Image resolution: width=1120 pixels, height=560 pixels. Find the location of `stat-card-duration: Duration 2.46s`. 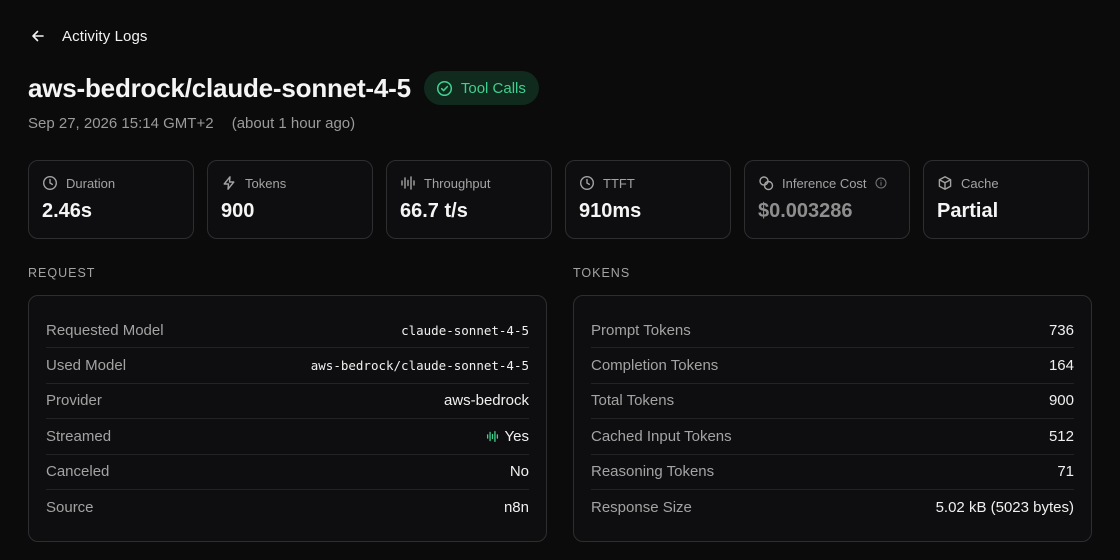

stat-card-duration: Duration 2.46s is located at coordinates (111, 199).